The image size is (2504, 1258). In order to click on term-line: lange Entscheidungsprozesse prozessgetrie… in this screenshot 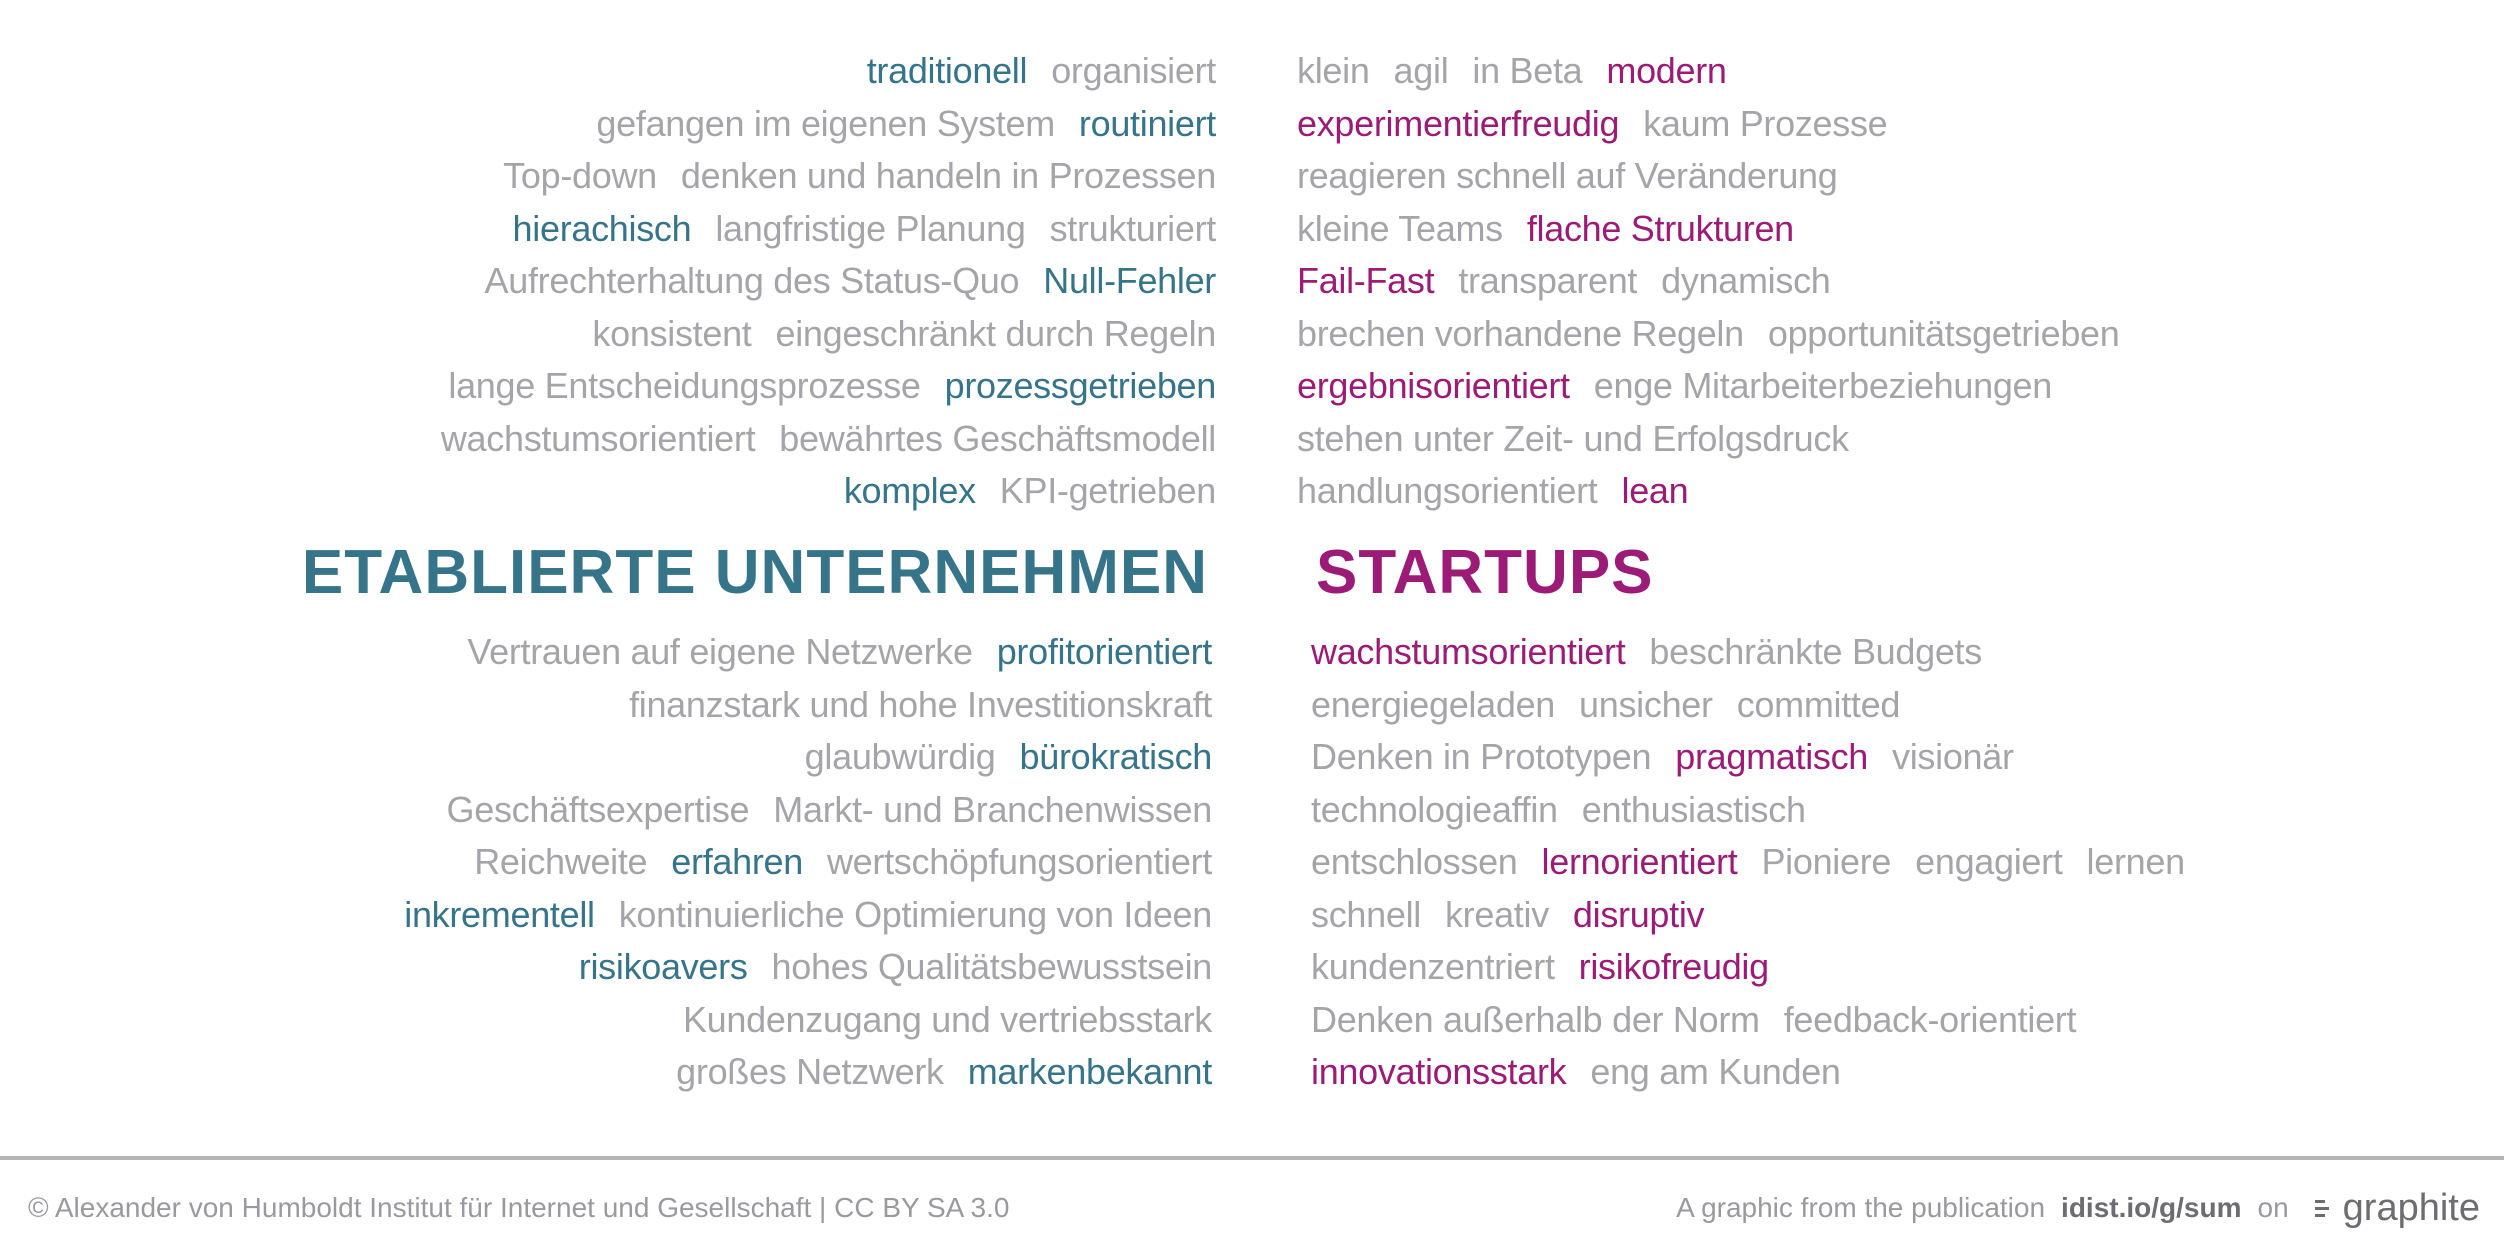, I will do `click(608, 386)`.